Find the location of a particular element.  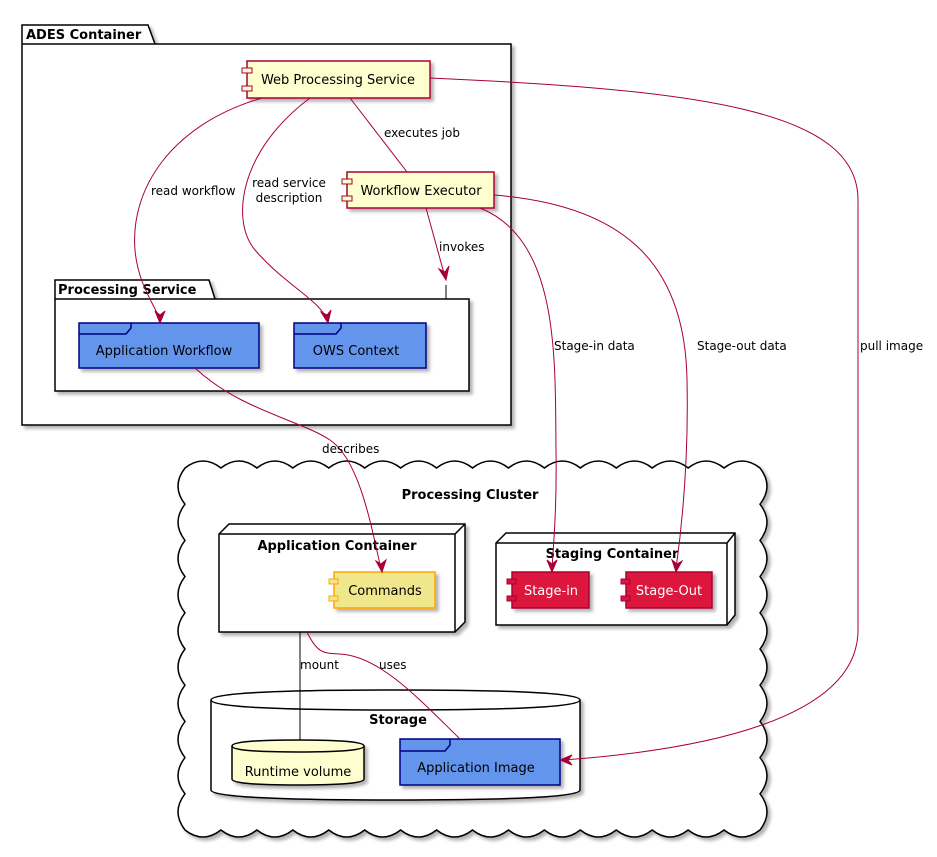

workflow-executor-label: Workflow Executor is located at coordinates (421, 191).